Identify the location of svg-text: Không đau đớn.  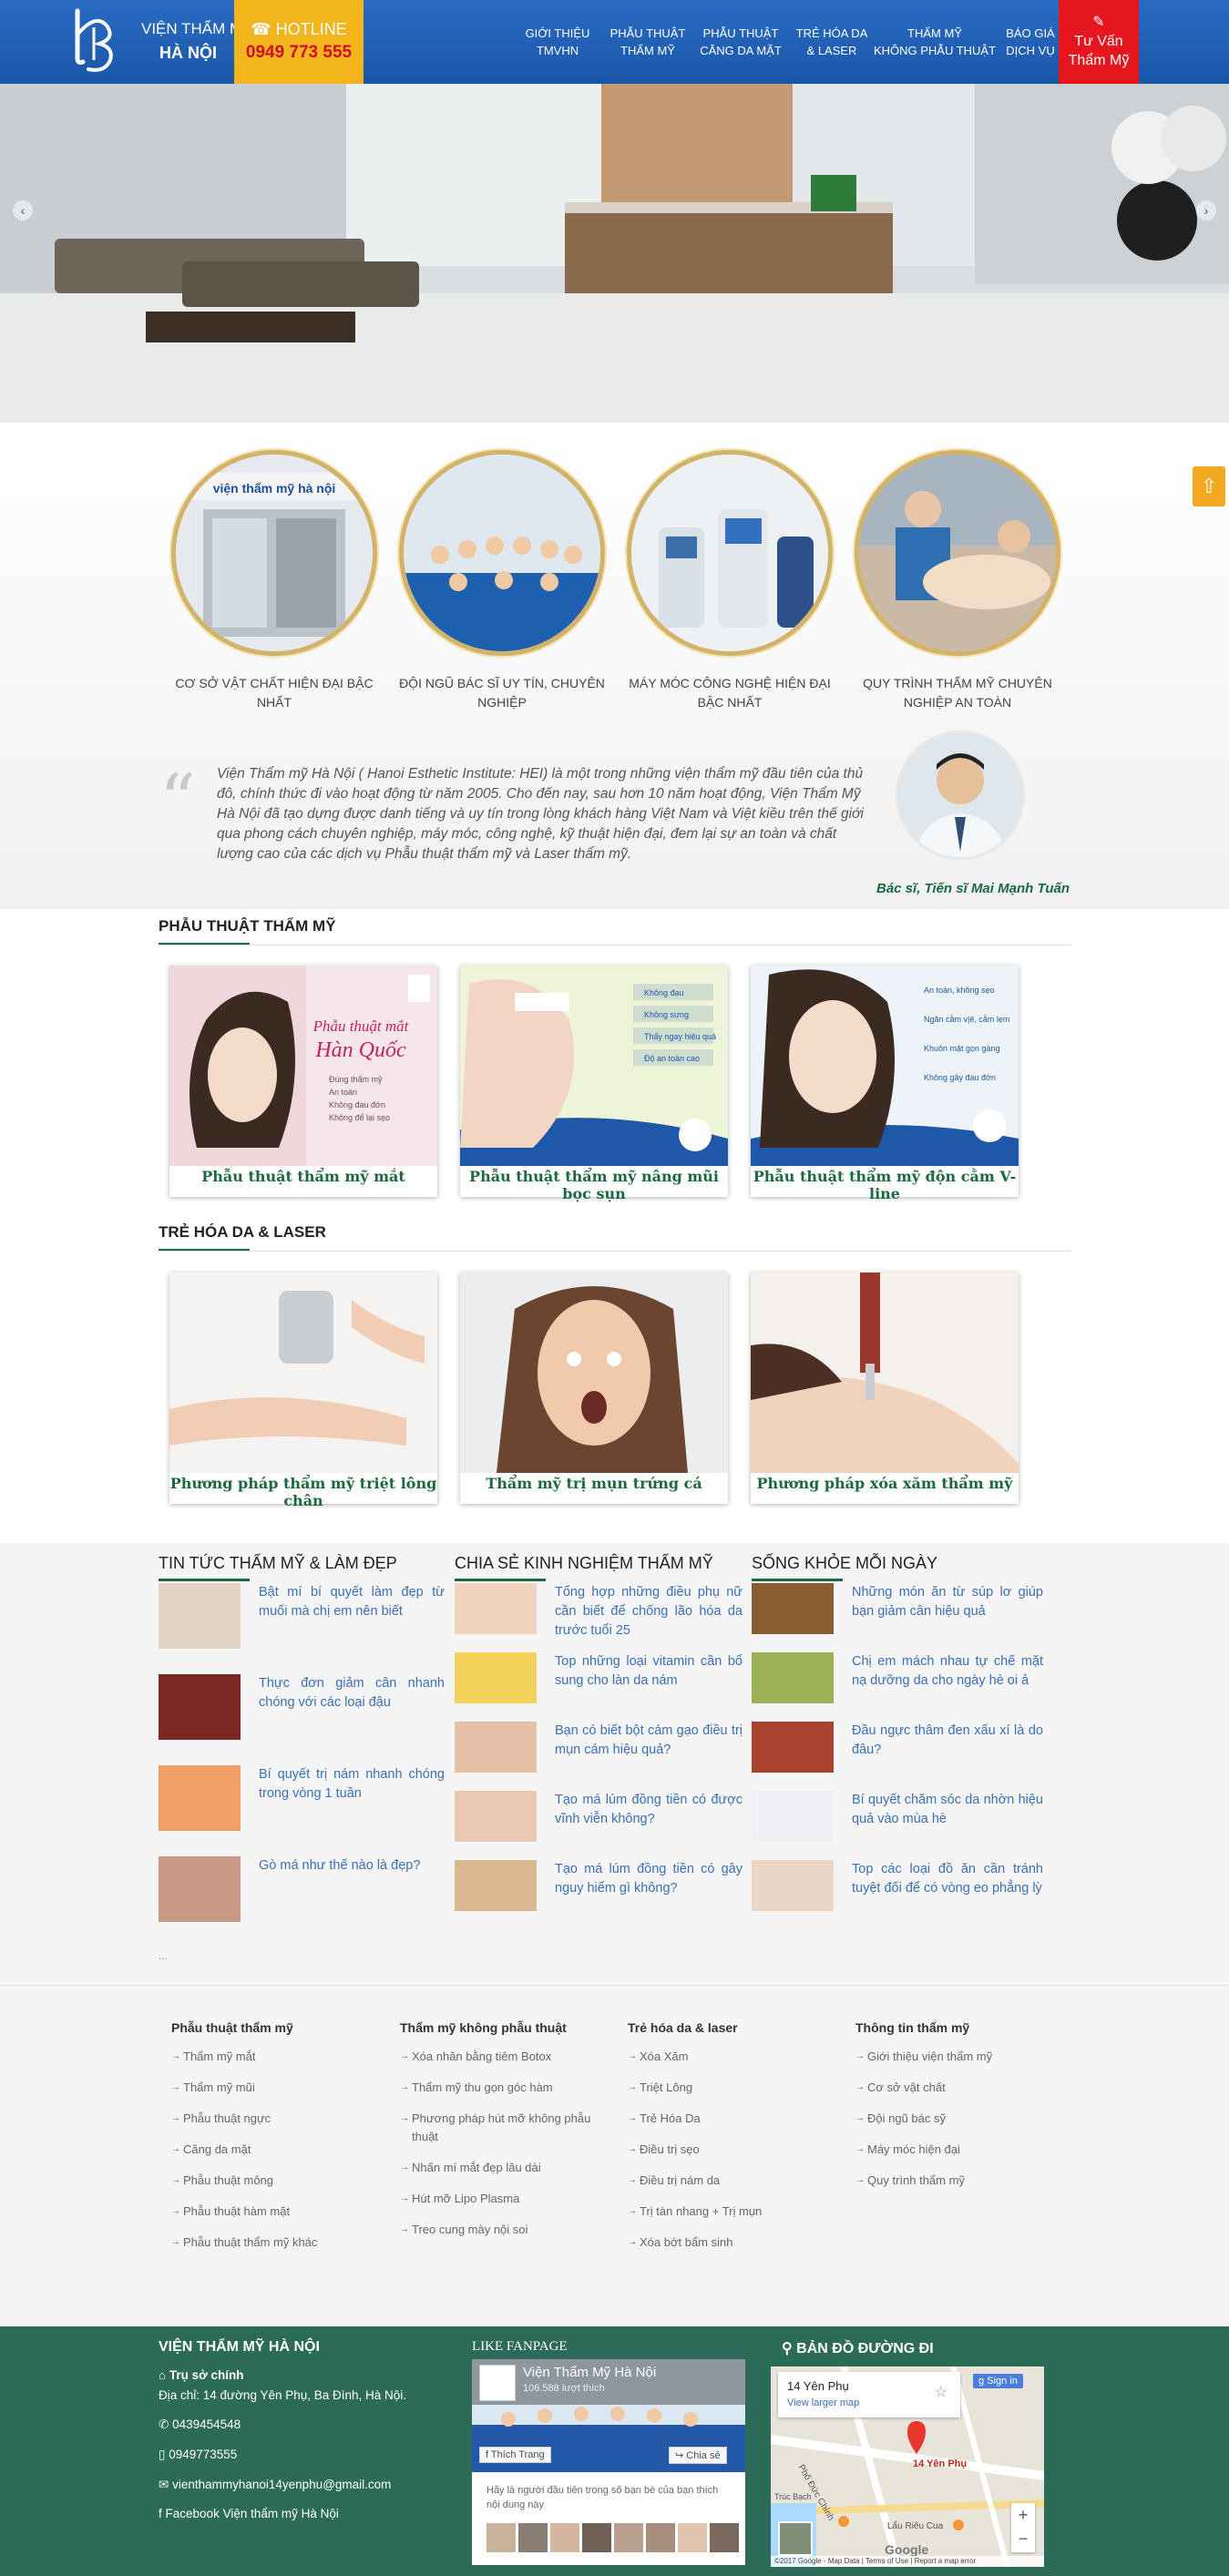
(357, 1104).